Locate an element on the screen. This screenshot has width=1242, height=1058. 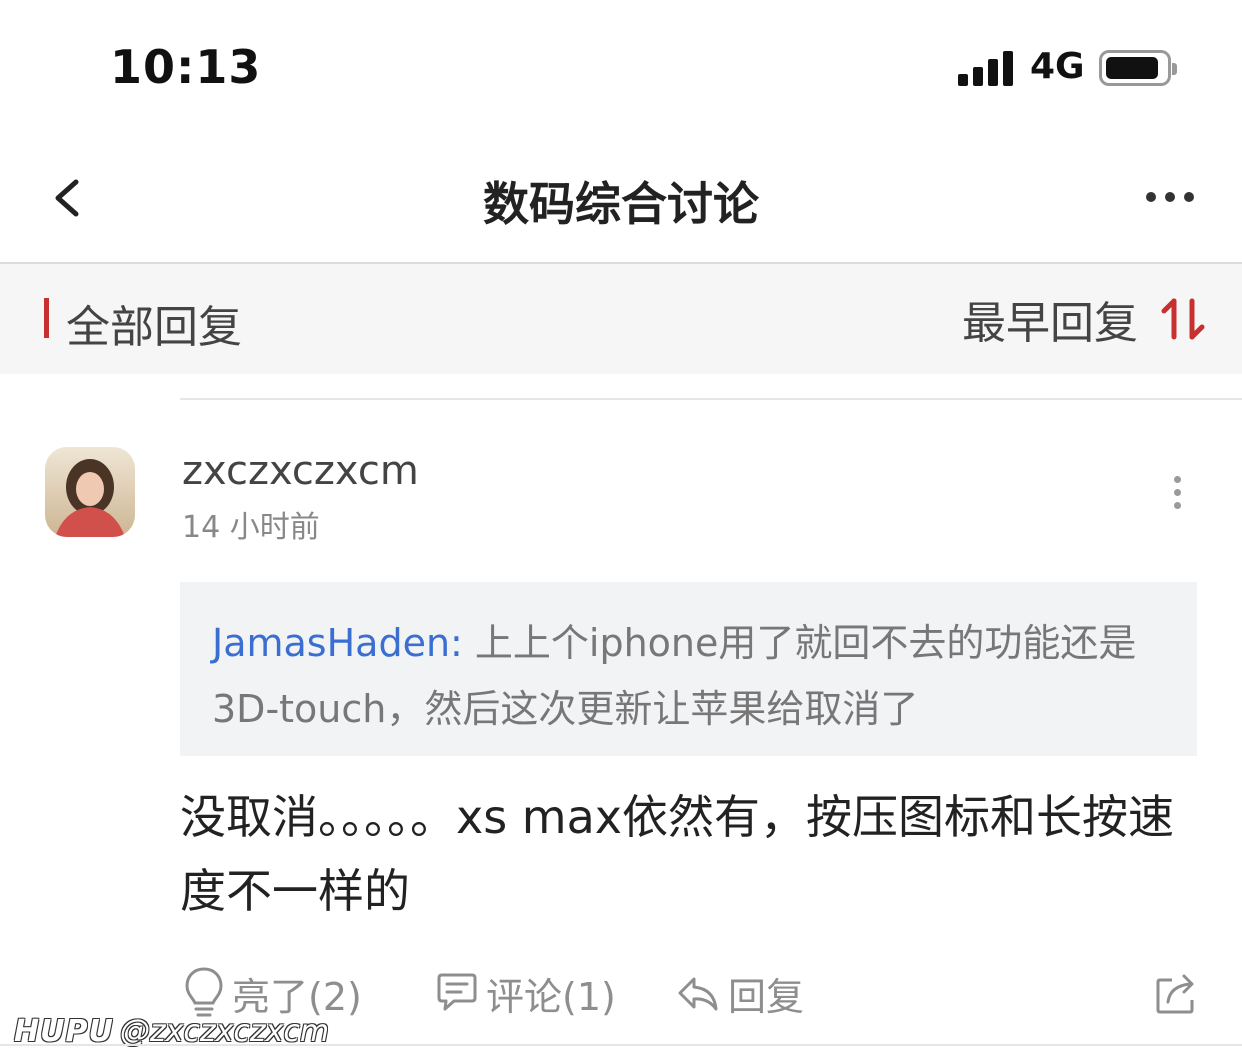
nav-bar: 数码综合讨论 is located at coordinates (621, 197).